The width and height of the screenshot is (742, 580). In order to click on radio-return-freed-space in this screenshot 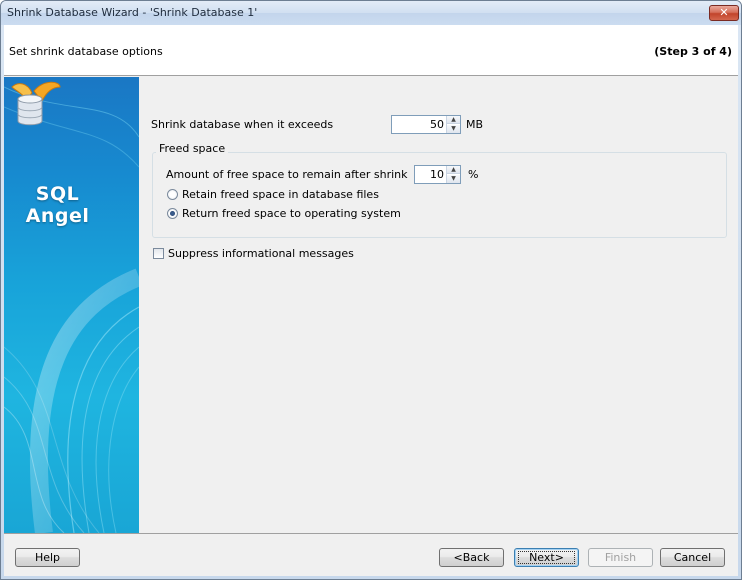, I will do `click(172, 213)`.